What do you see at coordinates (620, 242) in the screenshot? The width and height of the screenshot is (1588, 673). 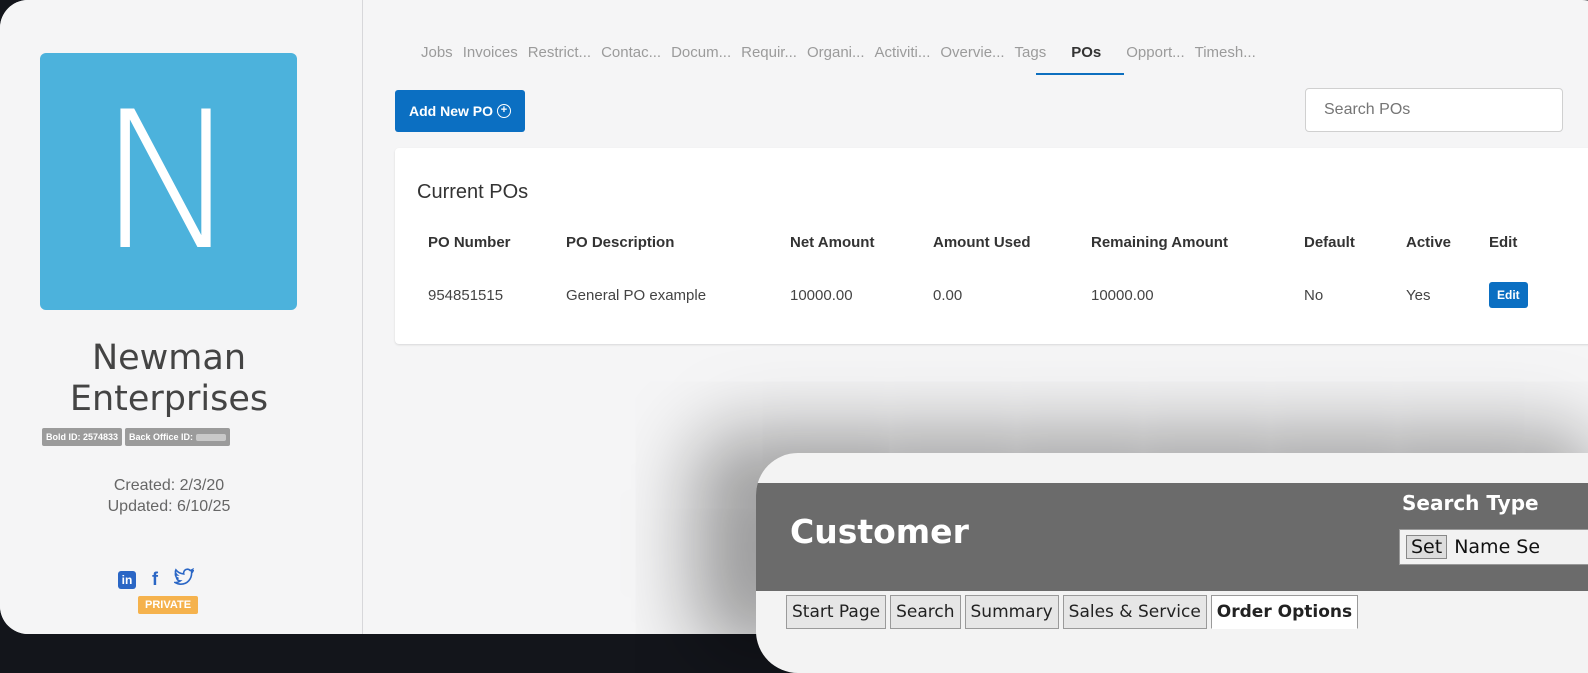 I see `col-po-description: PO Description` at bounding box center [620, 242].